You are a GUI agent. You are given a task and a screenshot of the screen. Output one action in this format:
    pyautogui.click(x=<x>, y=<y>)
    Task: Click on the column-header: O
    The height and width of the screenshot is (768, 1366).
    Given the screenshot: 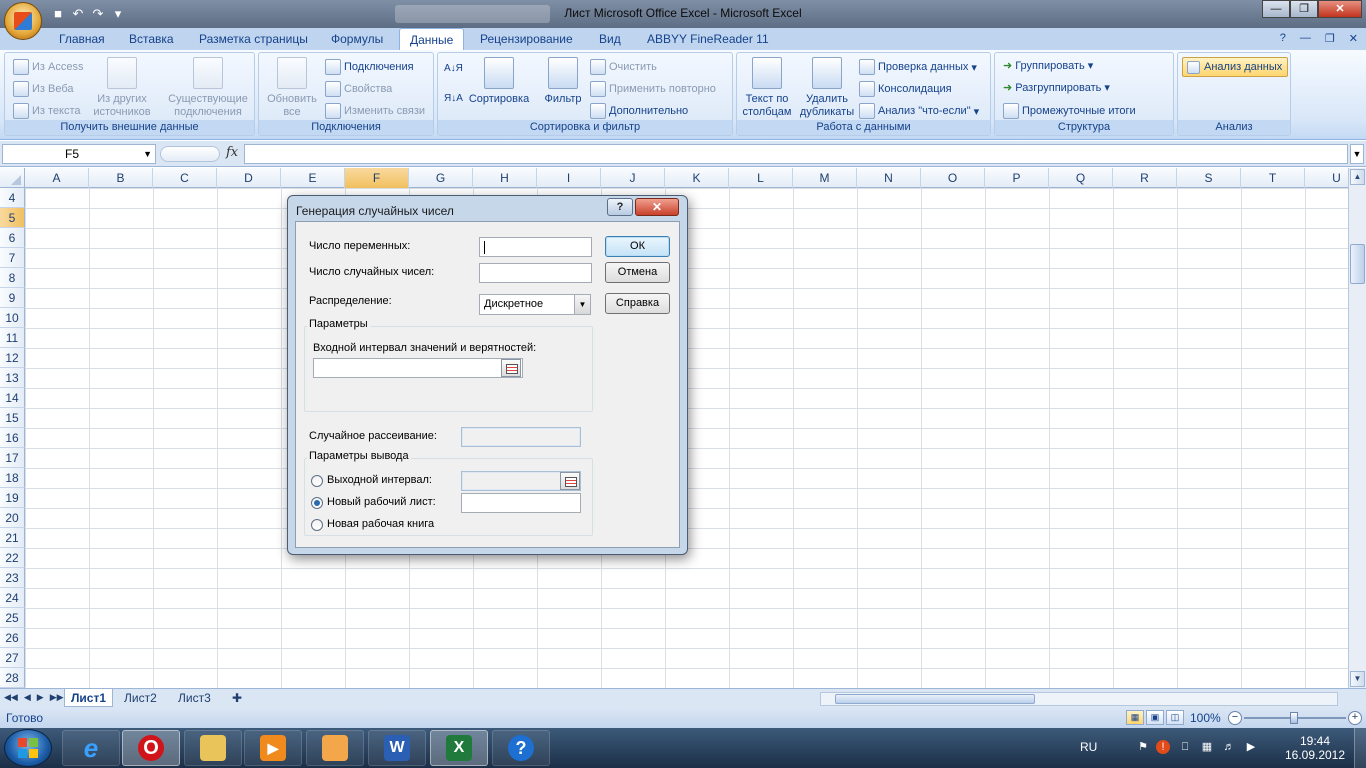 What is the action you would take?
    pyautogui.click(x=953, y=178)
    